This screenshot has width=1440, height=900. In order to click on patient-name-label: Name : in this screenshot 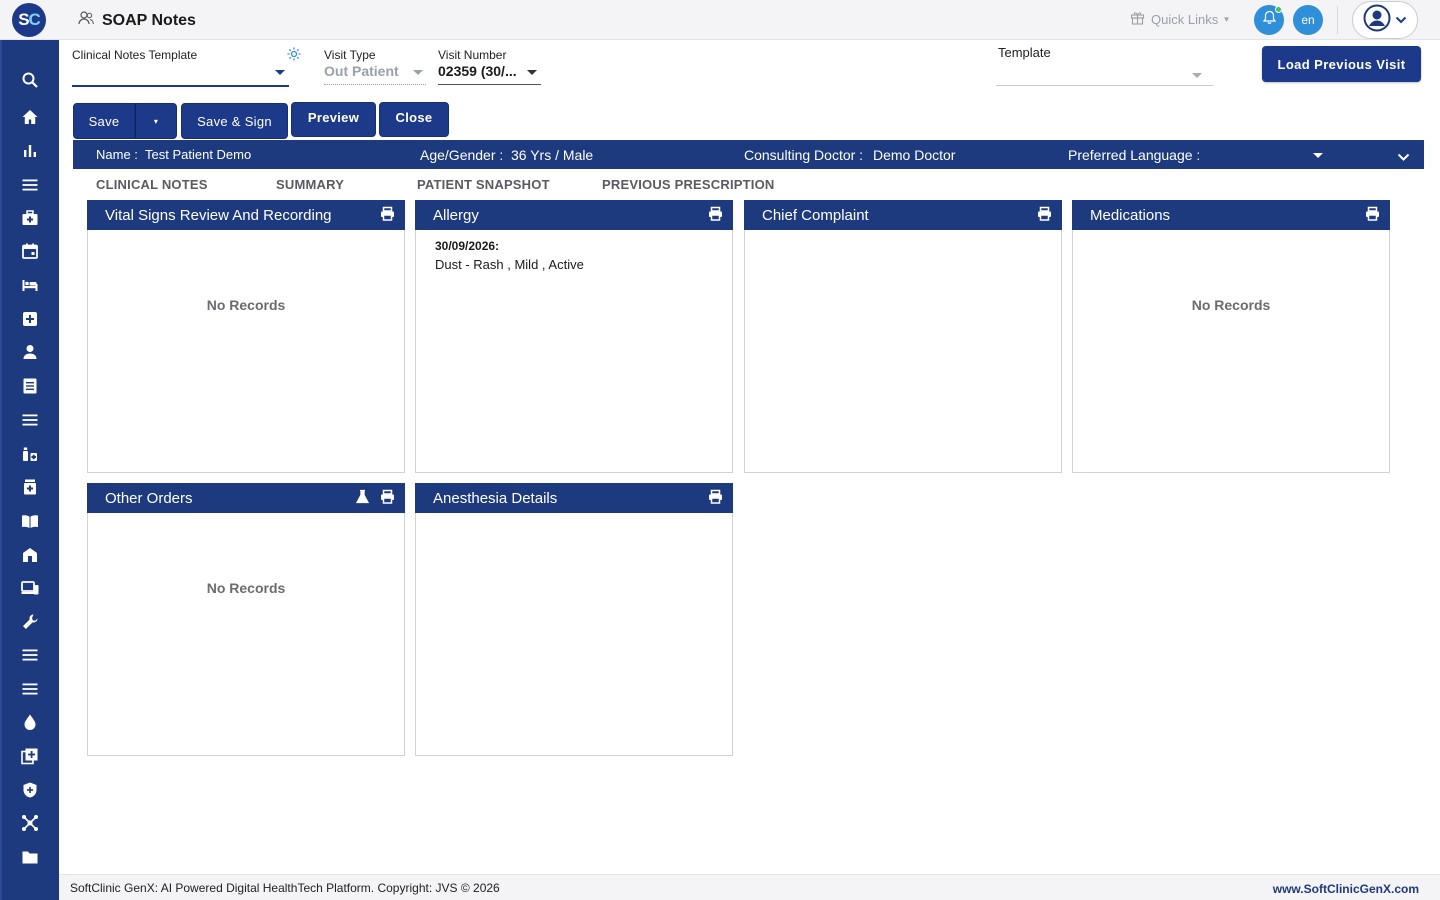, I will do `click(117, 154)`.